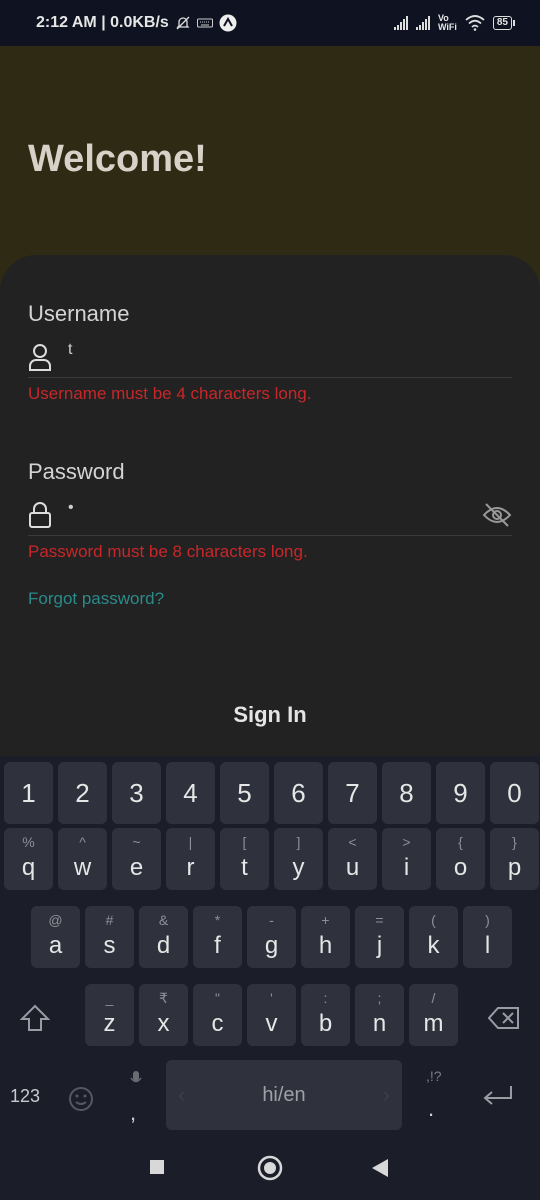 The height and width of the screenshot is (1200, 540). What do you see at coordinates (82, 793) in the screenshot?
I see `key-2: 2` at bounding box center [82, 793].